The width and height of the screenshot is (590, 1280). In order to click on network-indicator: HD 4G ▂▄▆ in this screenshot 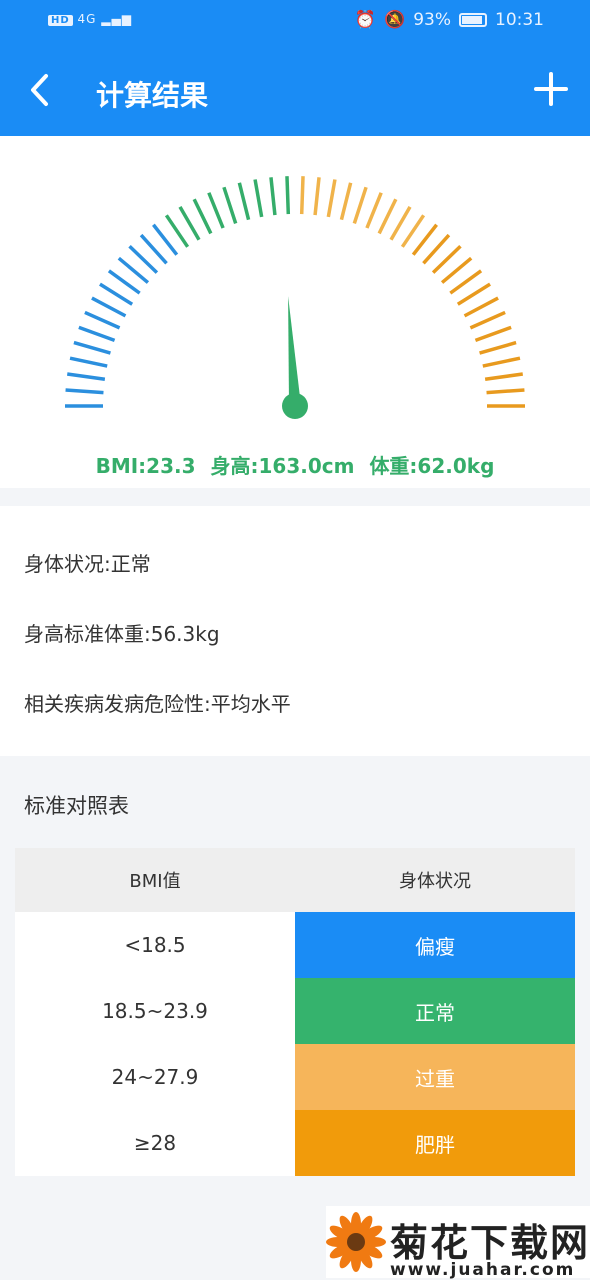, I will do `click(90, 19)`.